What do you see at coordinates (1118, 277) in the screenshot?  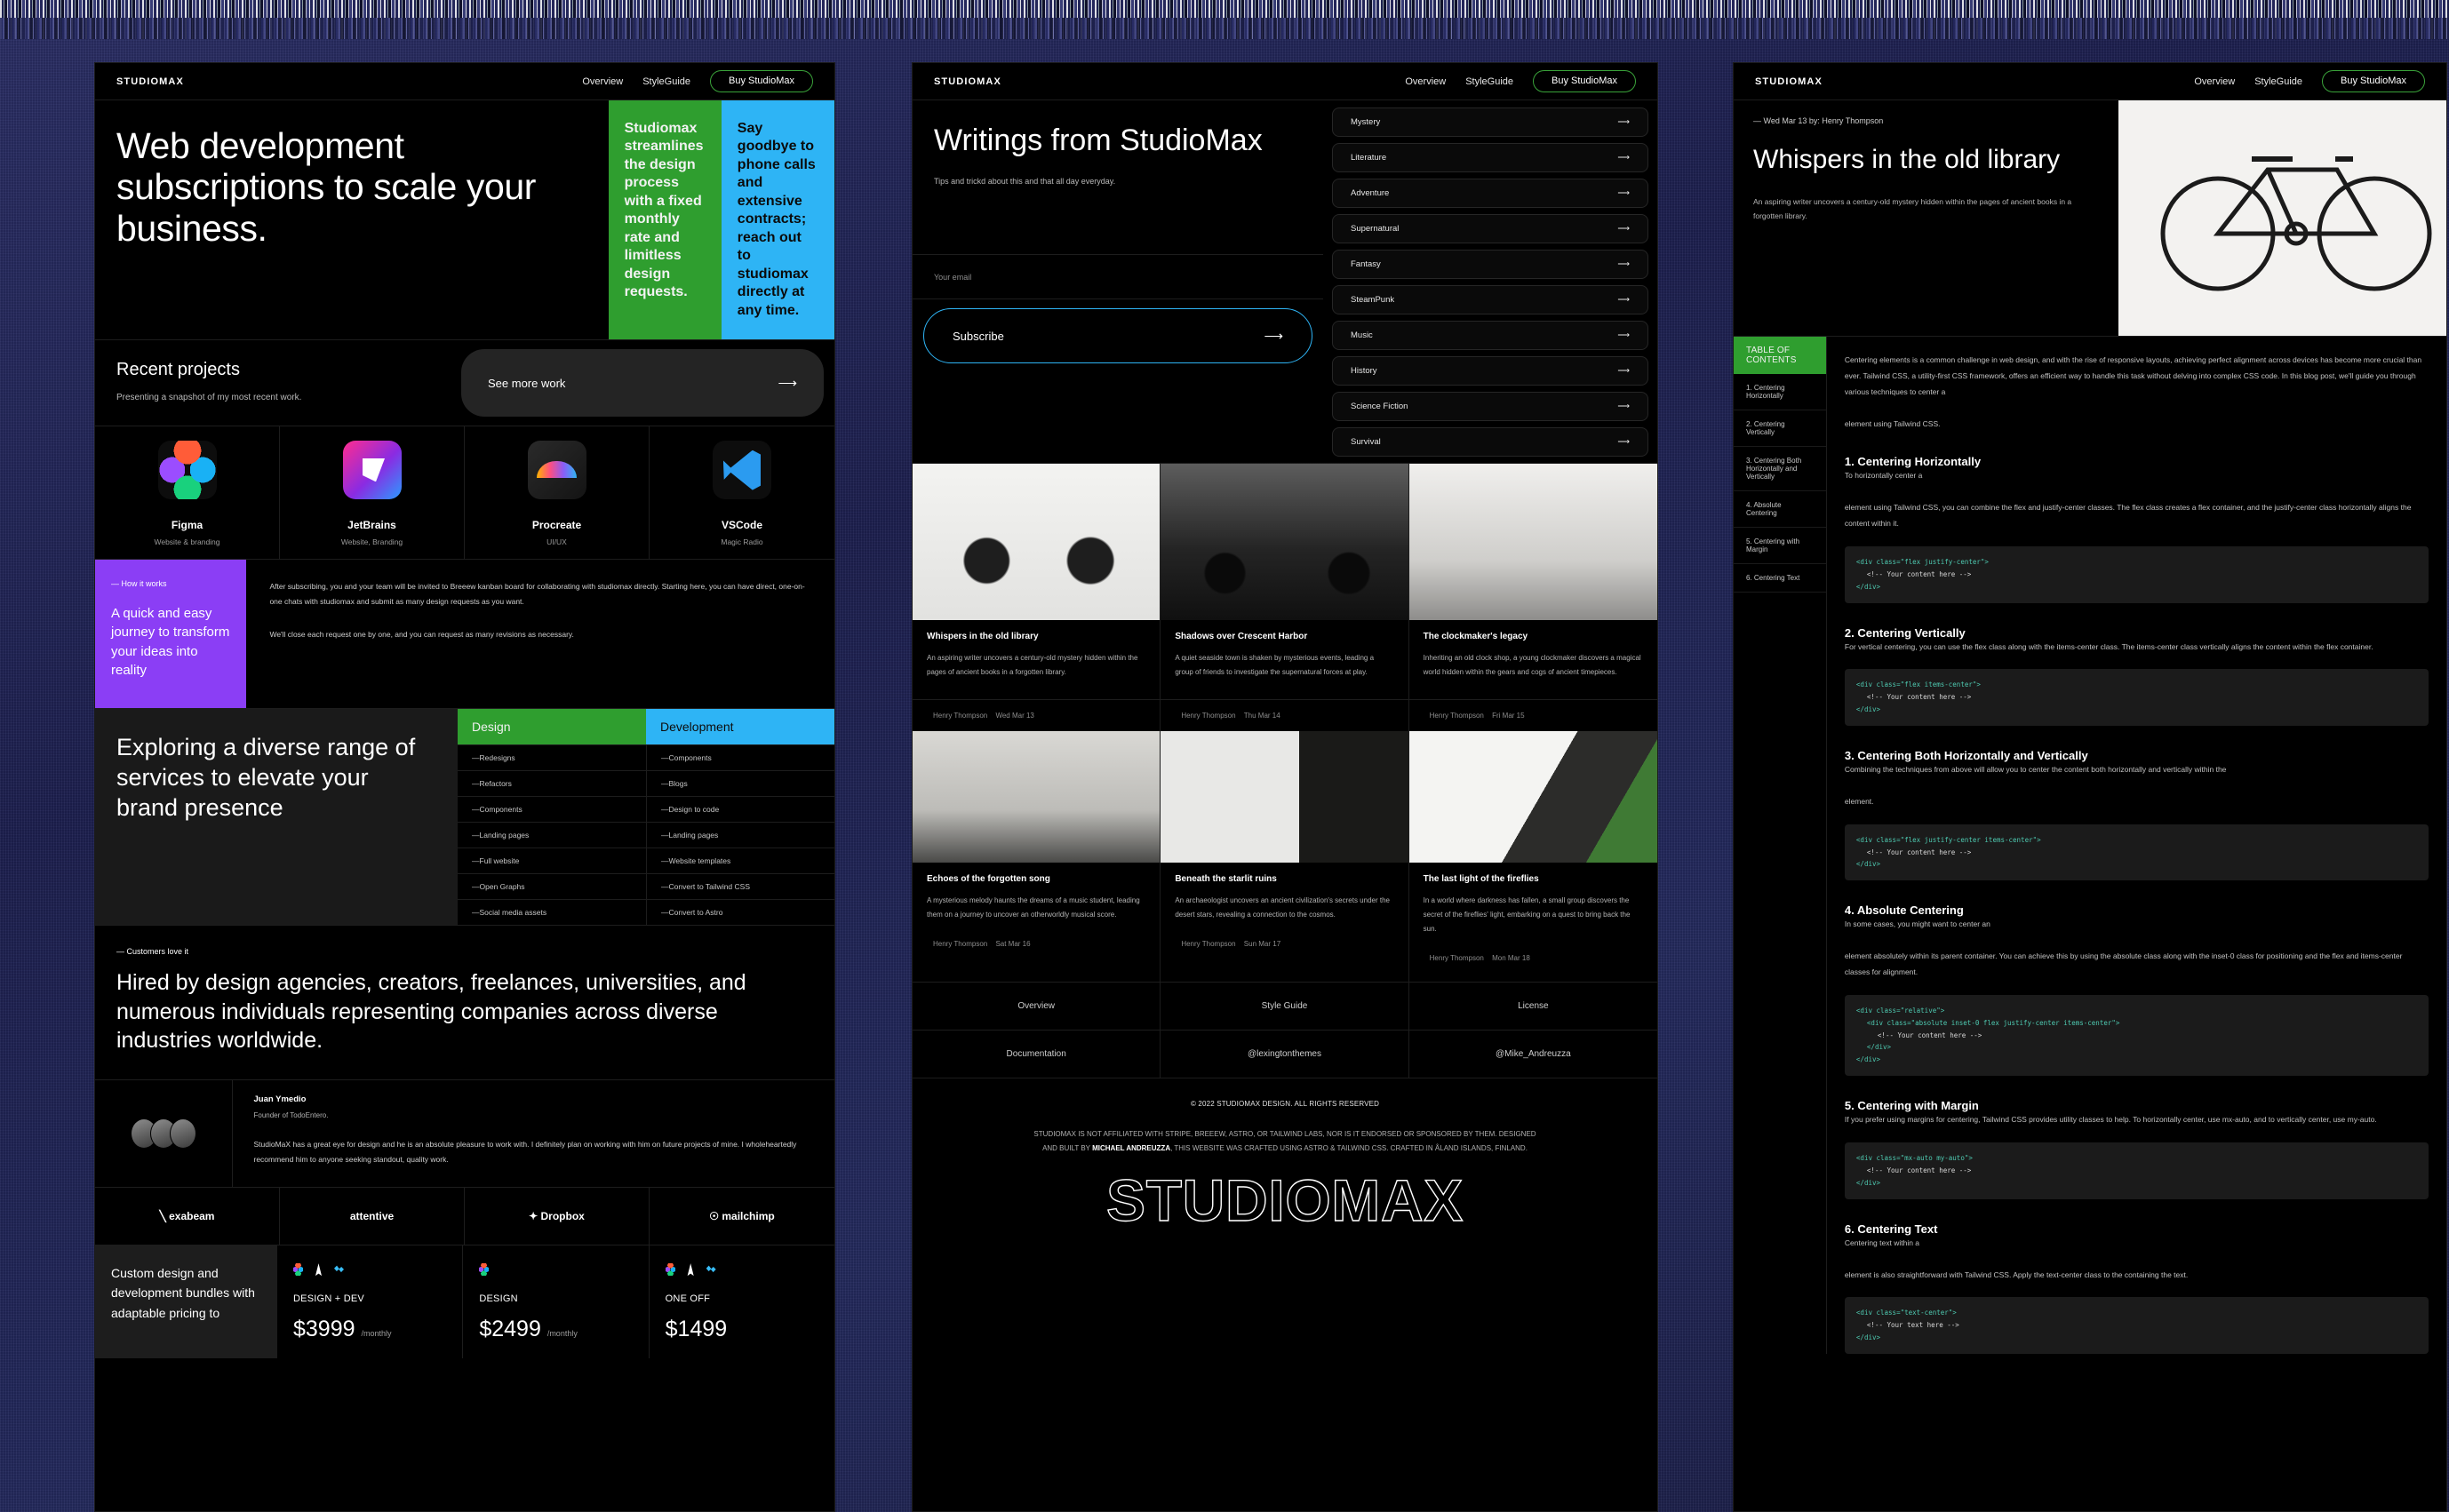 I see `email-field: Your email` at bounding box center [1118, 277].